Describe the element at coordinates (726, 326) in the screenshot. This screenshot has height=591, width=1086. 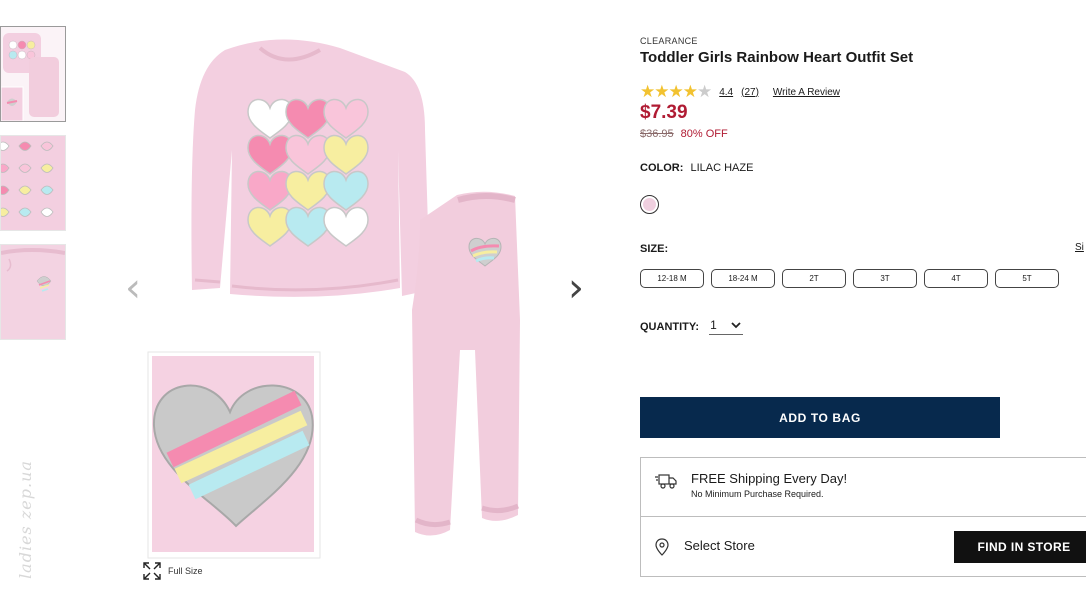
I see `quantity-select: 1` at that location.